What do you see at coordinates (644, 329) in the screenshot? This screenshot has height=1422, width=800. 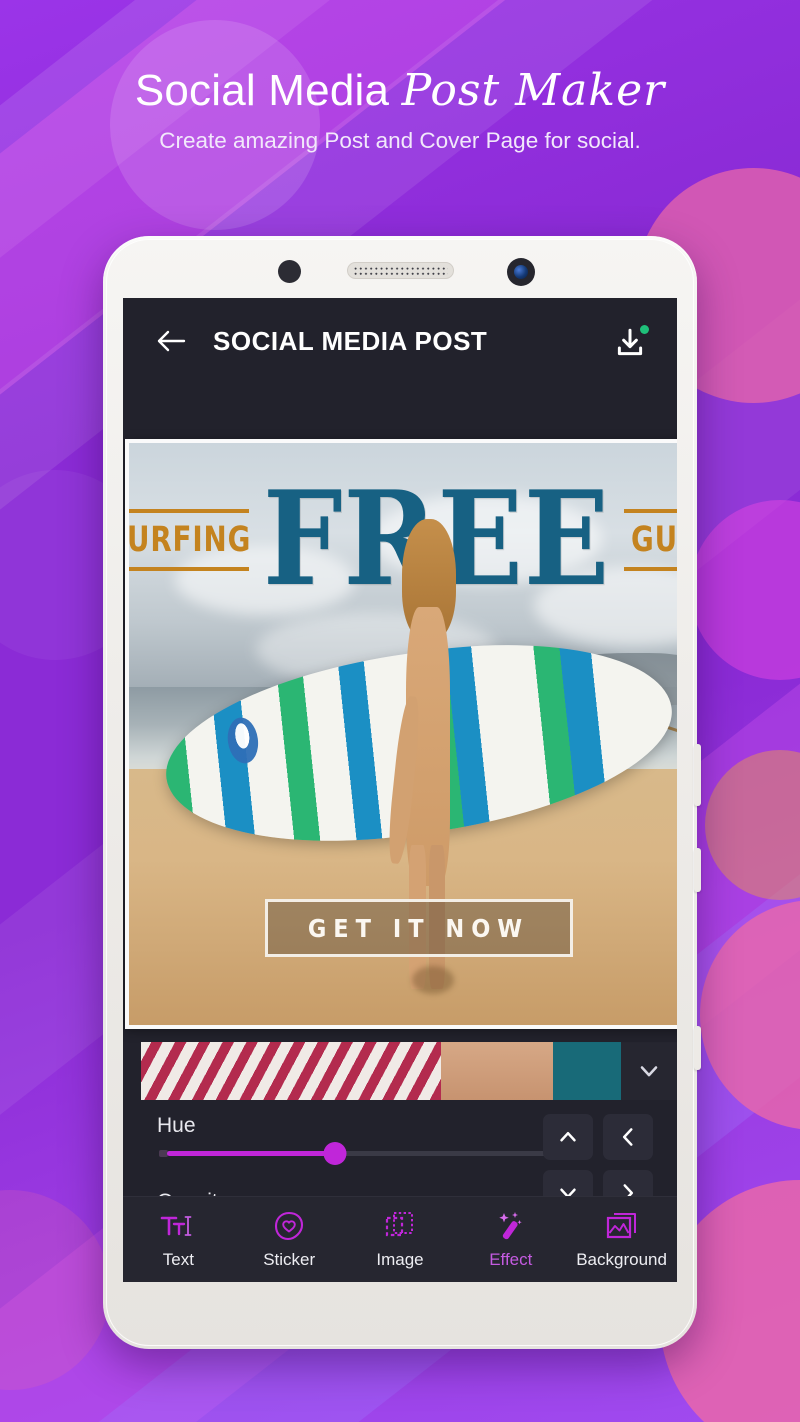 I see `download-badge-dot` at bounding box center [644, 329].